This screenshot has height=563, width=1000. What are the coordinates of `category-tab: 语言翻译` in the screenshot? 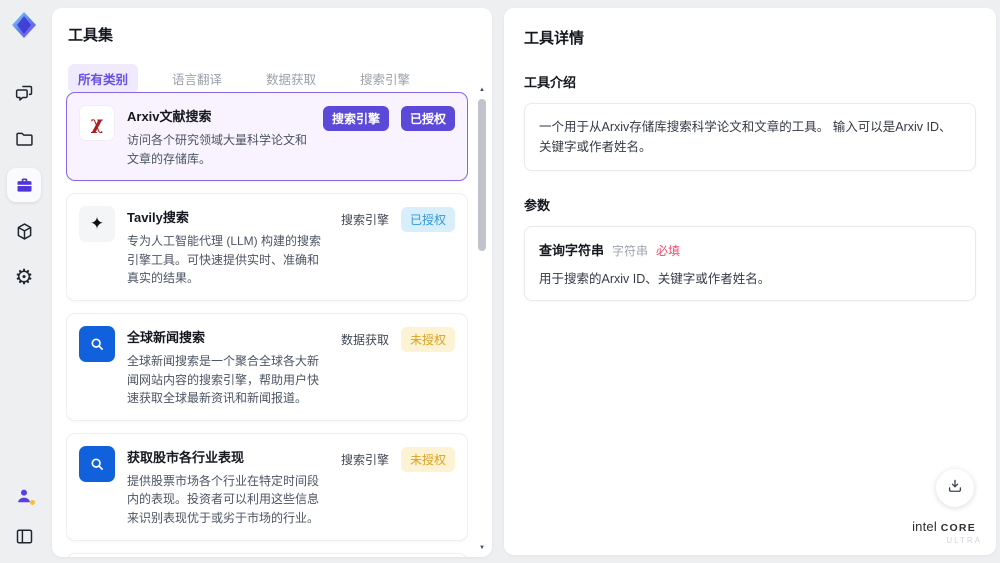 It's located at (197, 78).